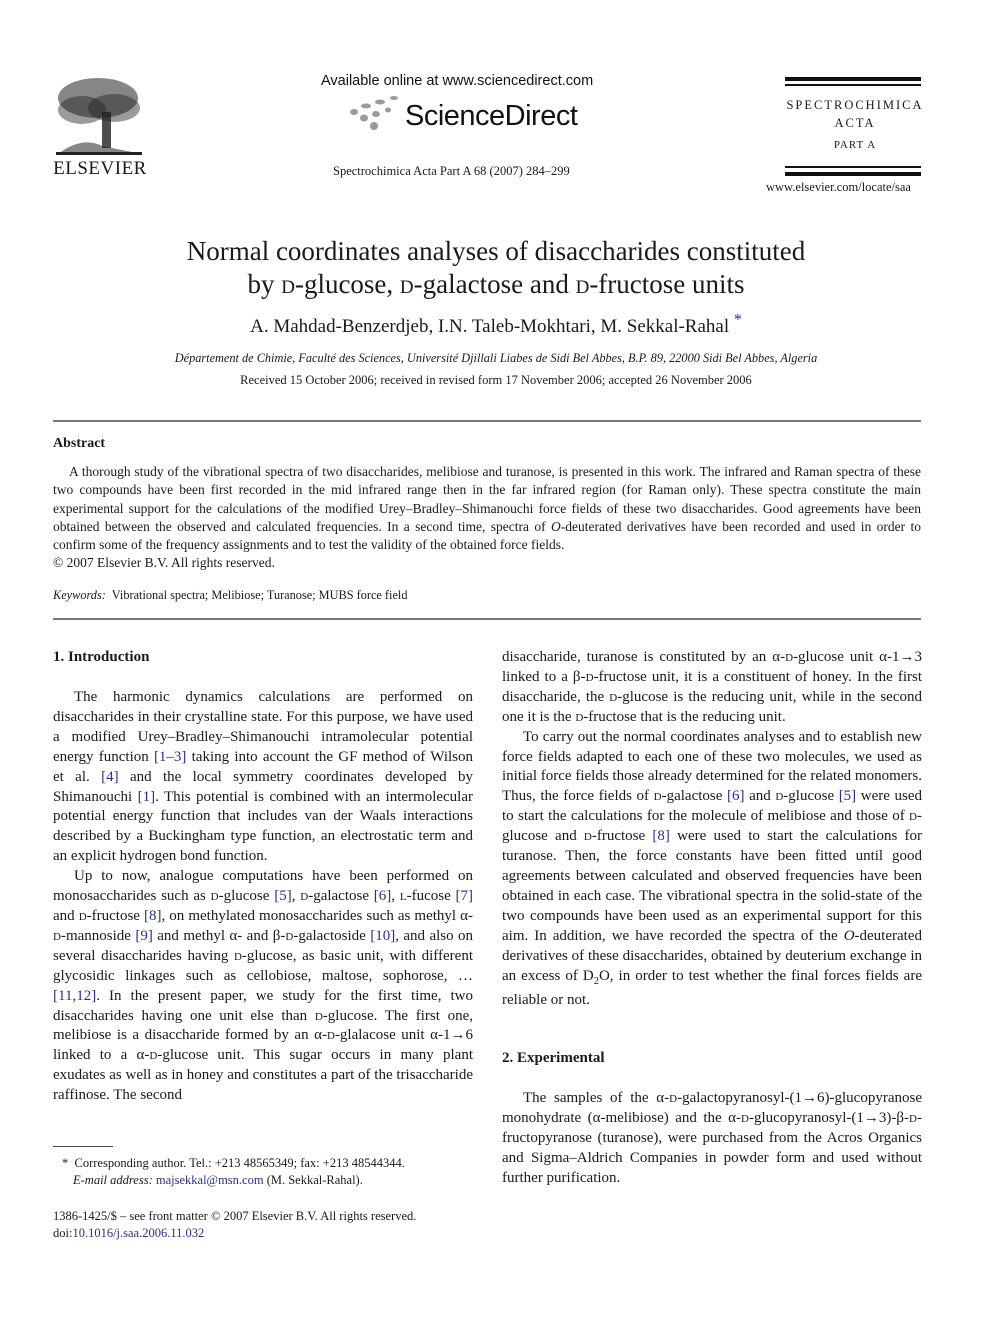 This screenshot has height=1323, width=992. I want to click on doi-label: doi:, so click(63, 1232).